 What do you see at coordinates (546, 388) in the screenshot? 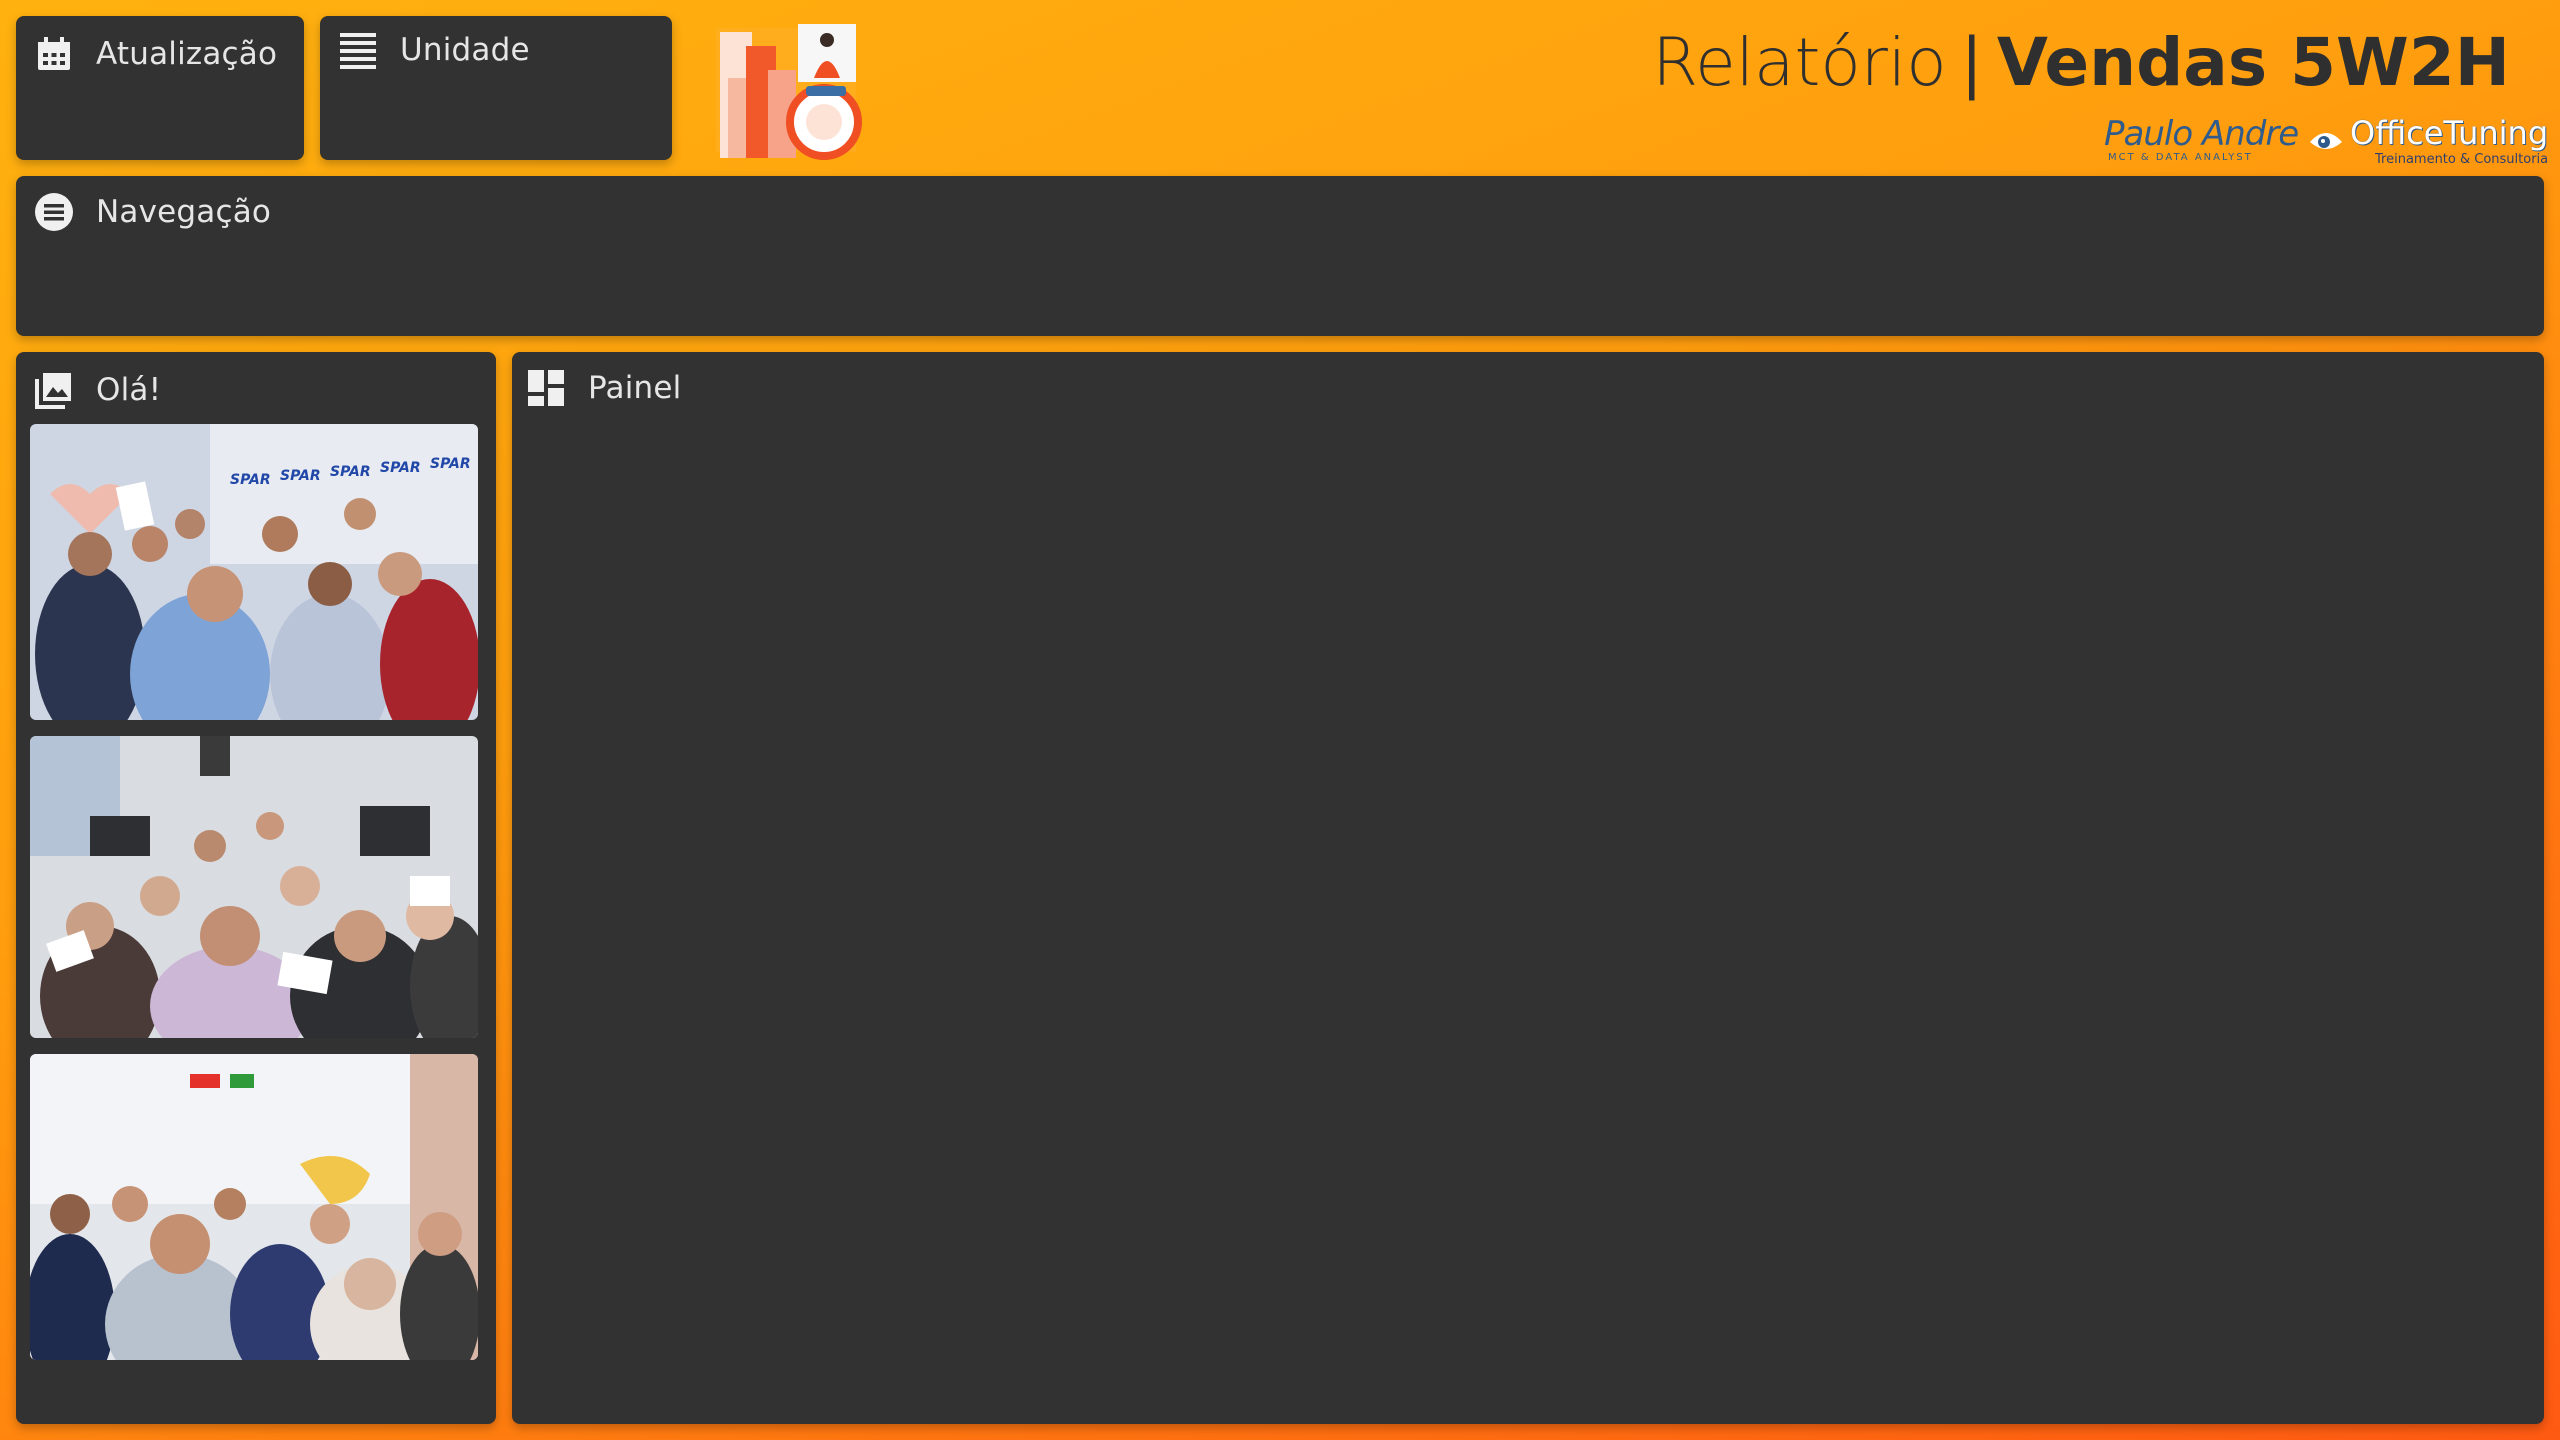
I see `dashboard-icon` at bounding box center [546, 388].